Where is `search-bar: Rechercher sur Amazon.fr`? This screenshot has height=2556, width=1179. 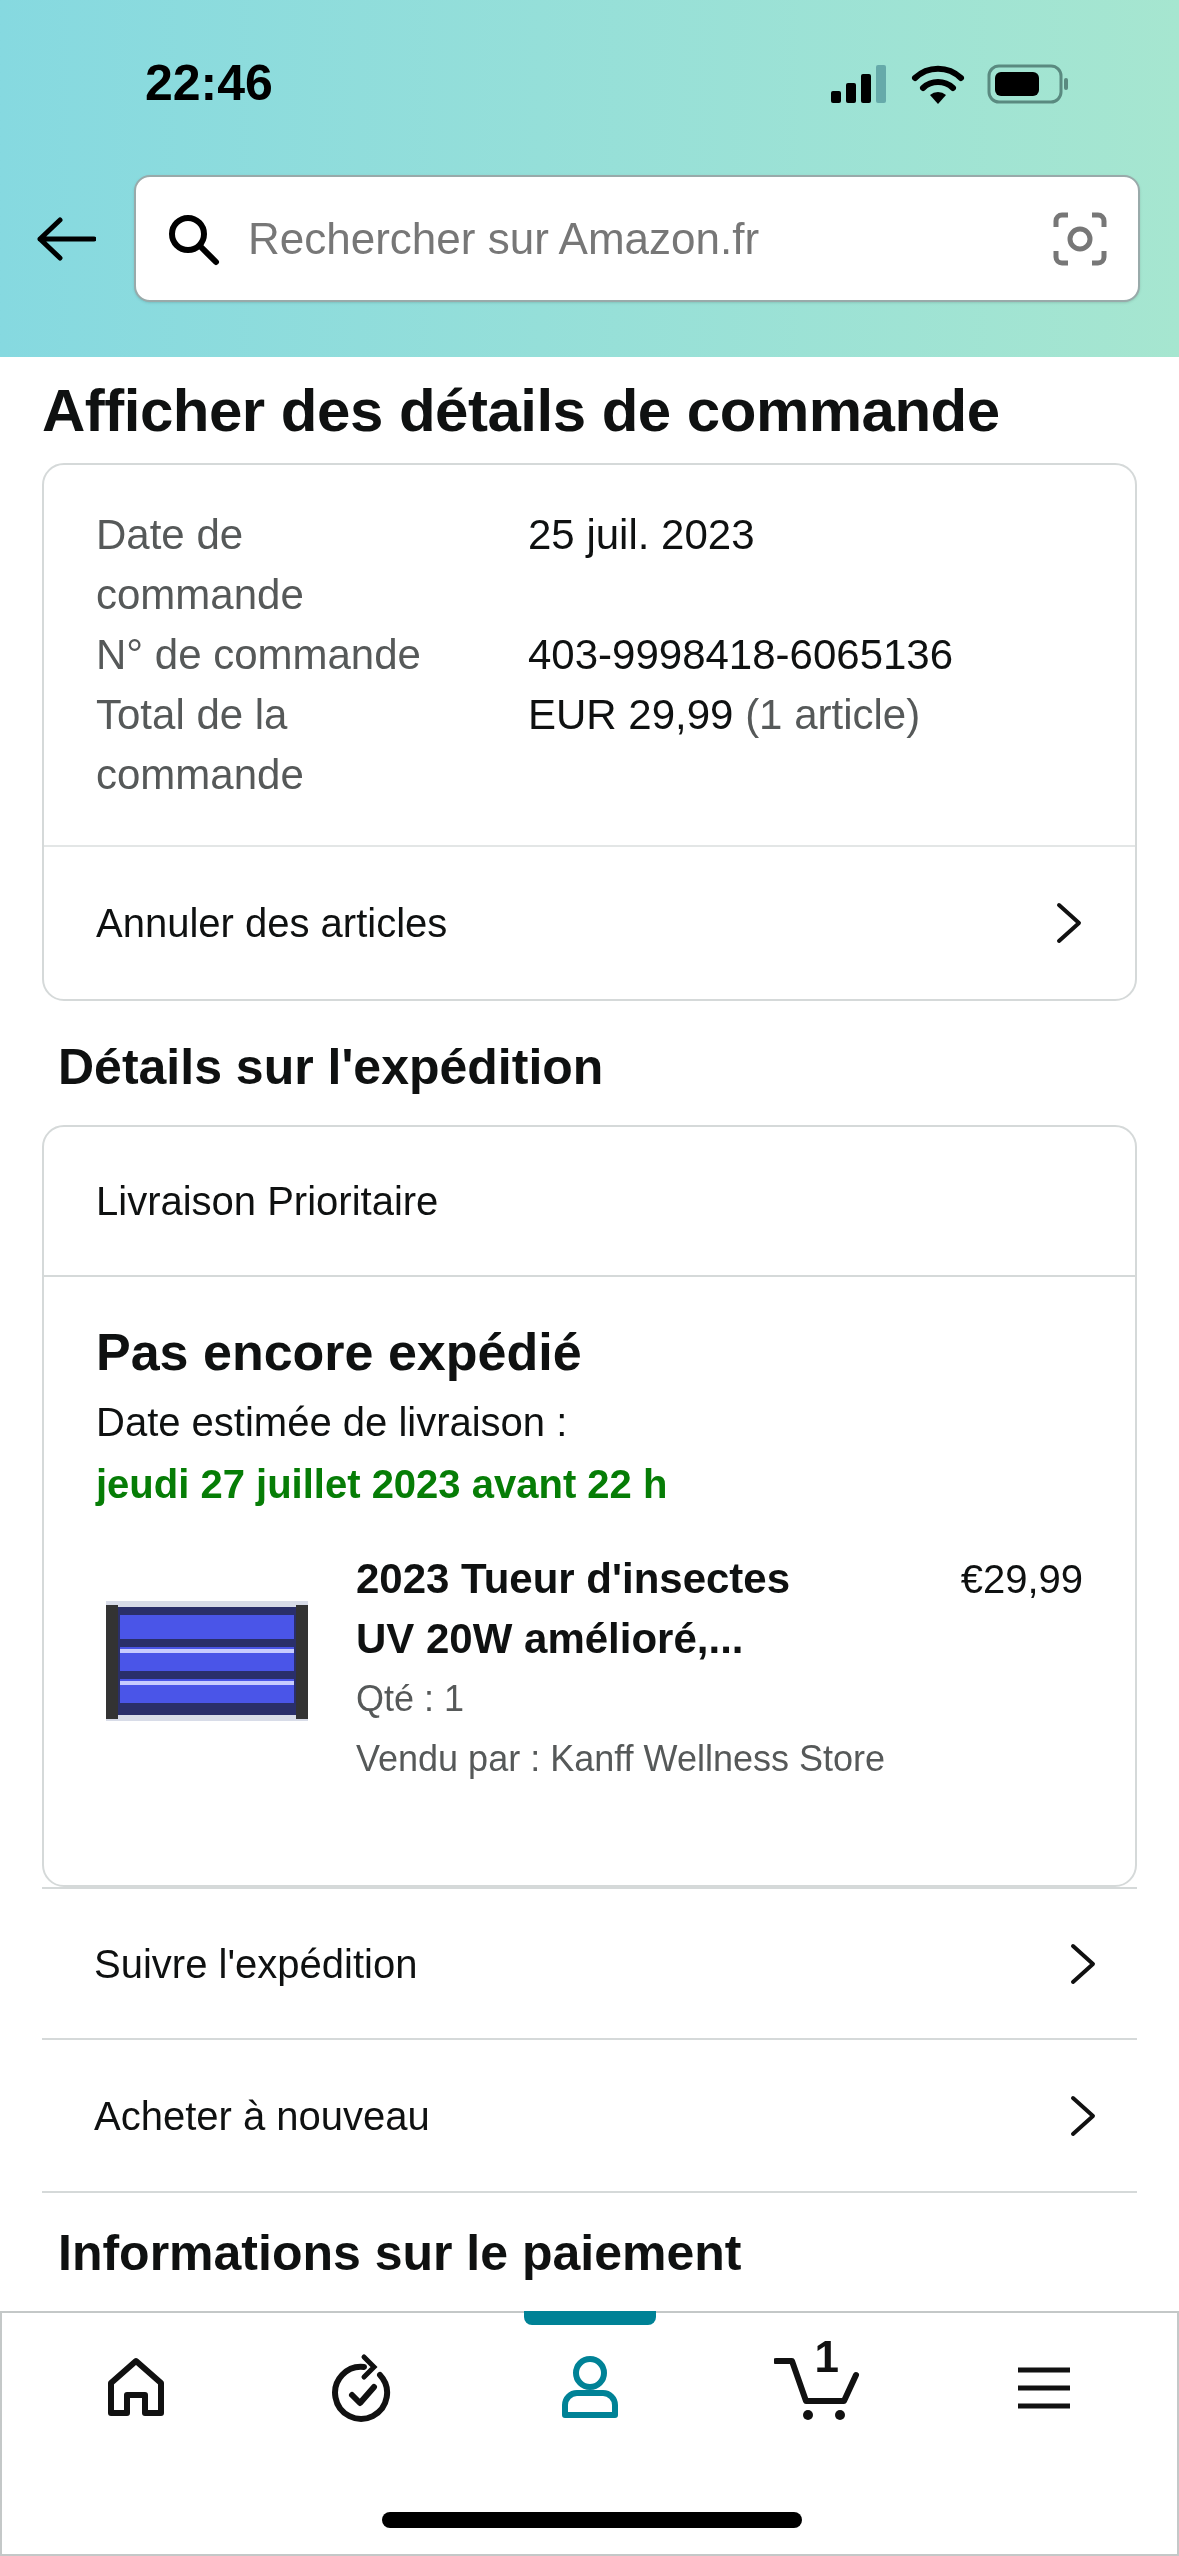
search-bar: Rechercher sur Amazon.fr is located at coordinates (637, 238).